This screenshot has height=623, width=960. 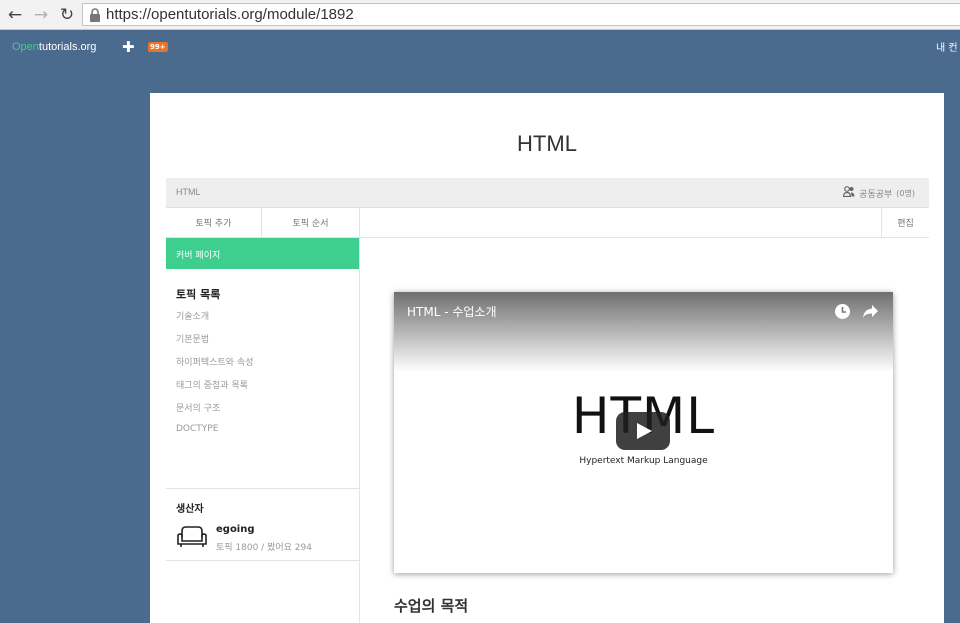 I want to click on topic-item: 하이퍼텍스트와 속성, so click(x=214, y=366).